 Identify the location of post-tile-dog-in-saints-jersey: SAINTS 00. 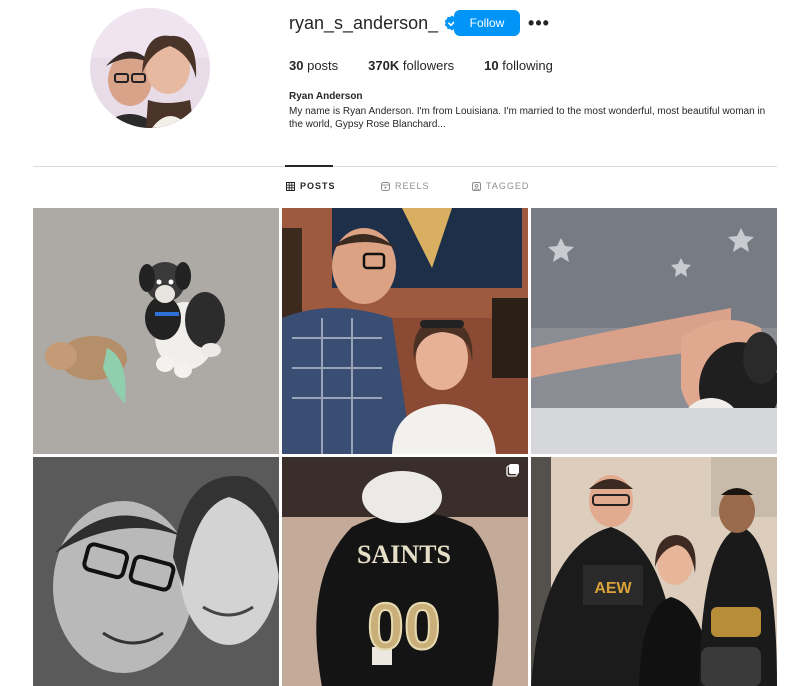
(405, 571).